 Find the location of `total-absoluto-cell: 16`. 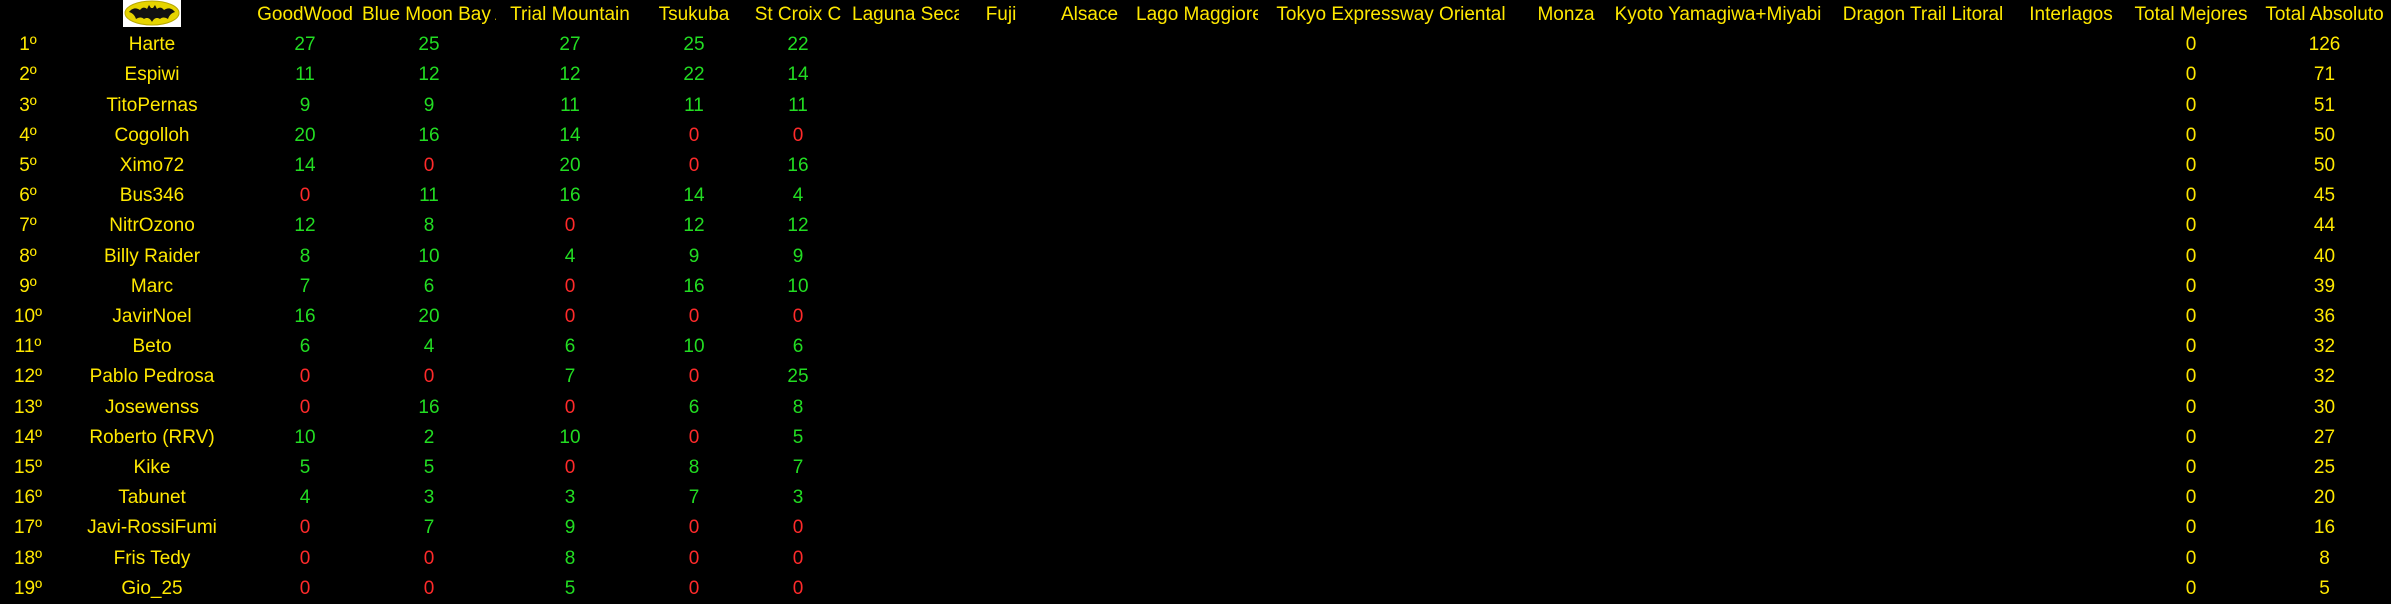

total-absoluto-cell: 16 is located at coordinates (2324, 528).